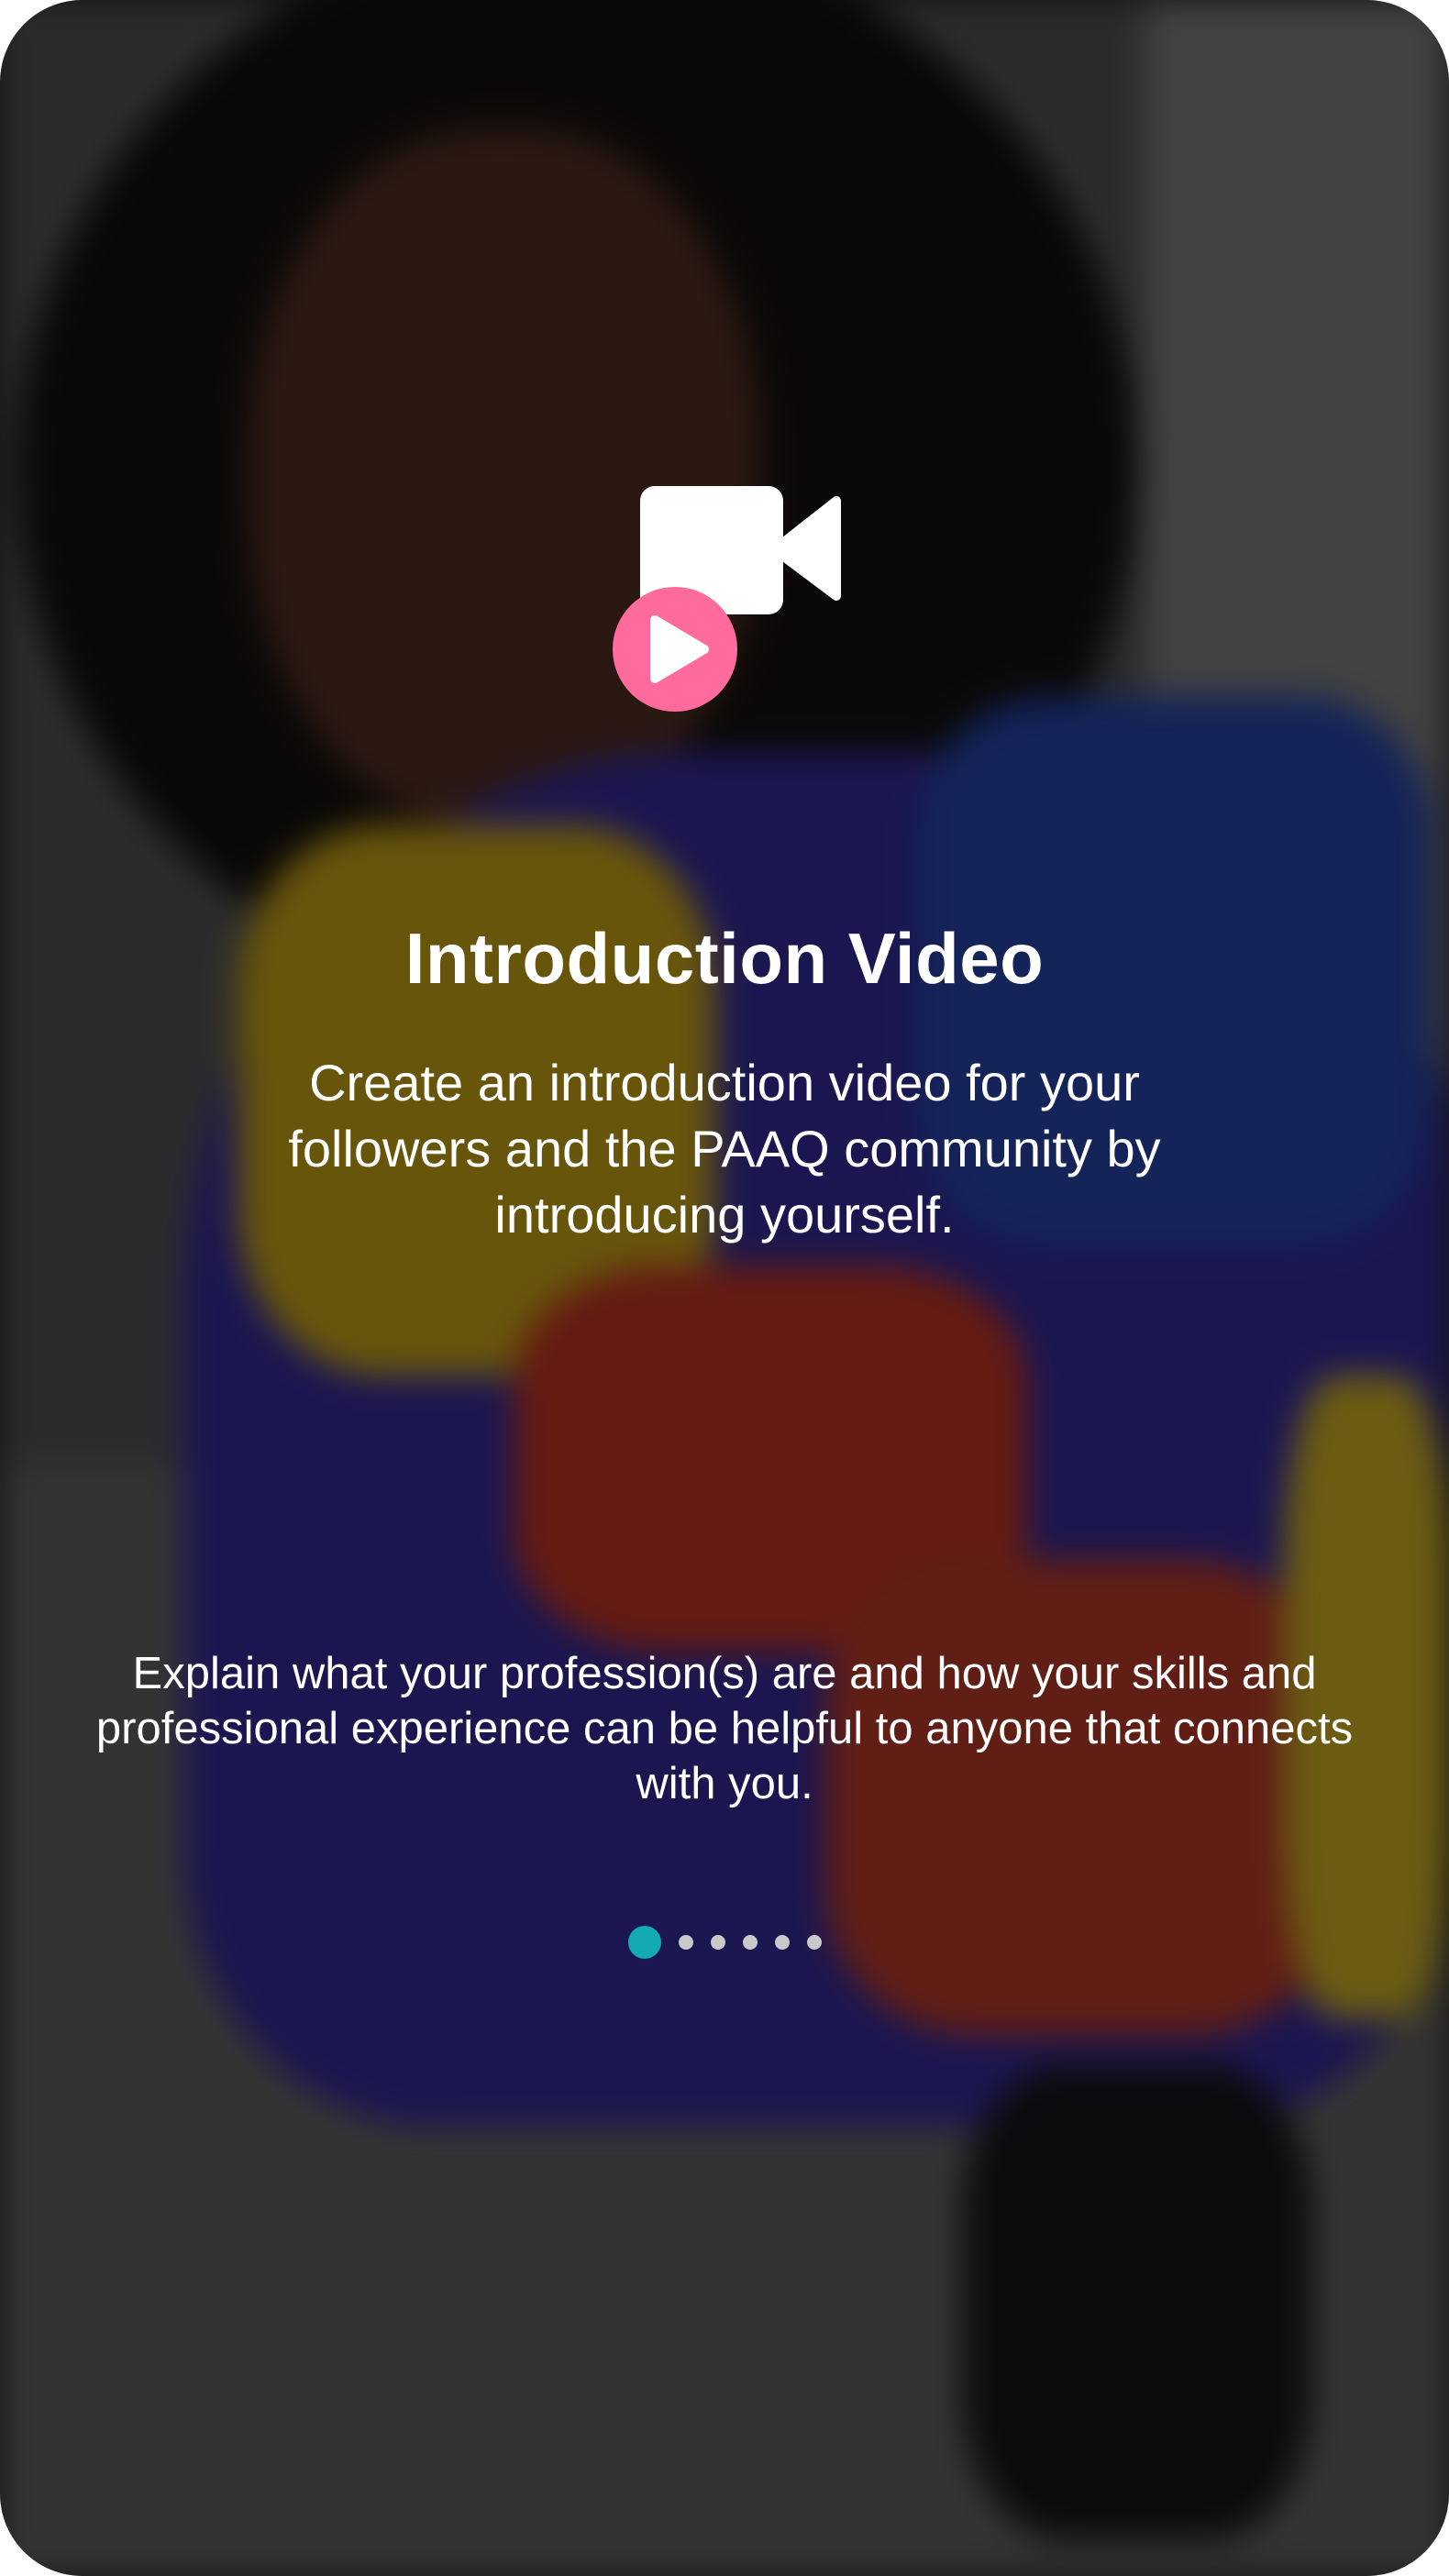  Describe the element at coordinates (727, 599) in the screenshot. I see `video-camera-play-icon` at that location.